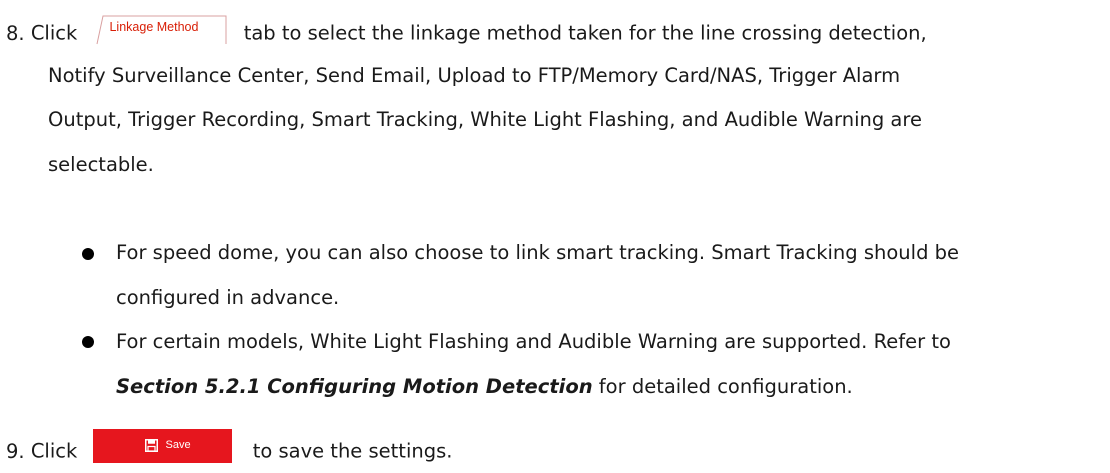 The image size is (1110, 473). I want to click on step-8-click-text: Click, so click(54, 33).